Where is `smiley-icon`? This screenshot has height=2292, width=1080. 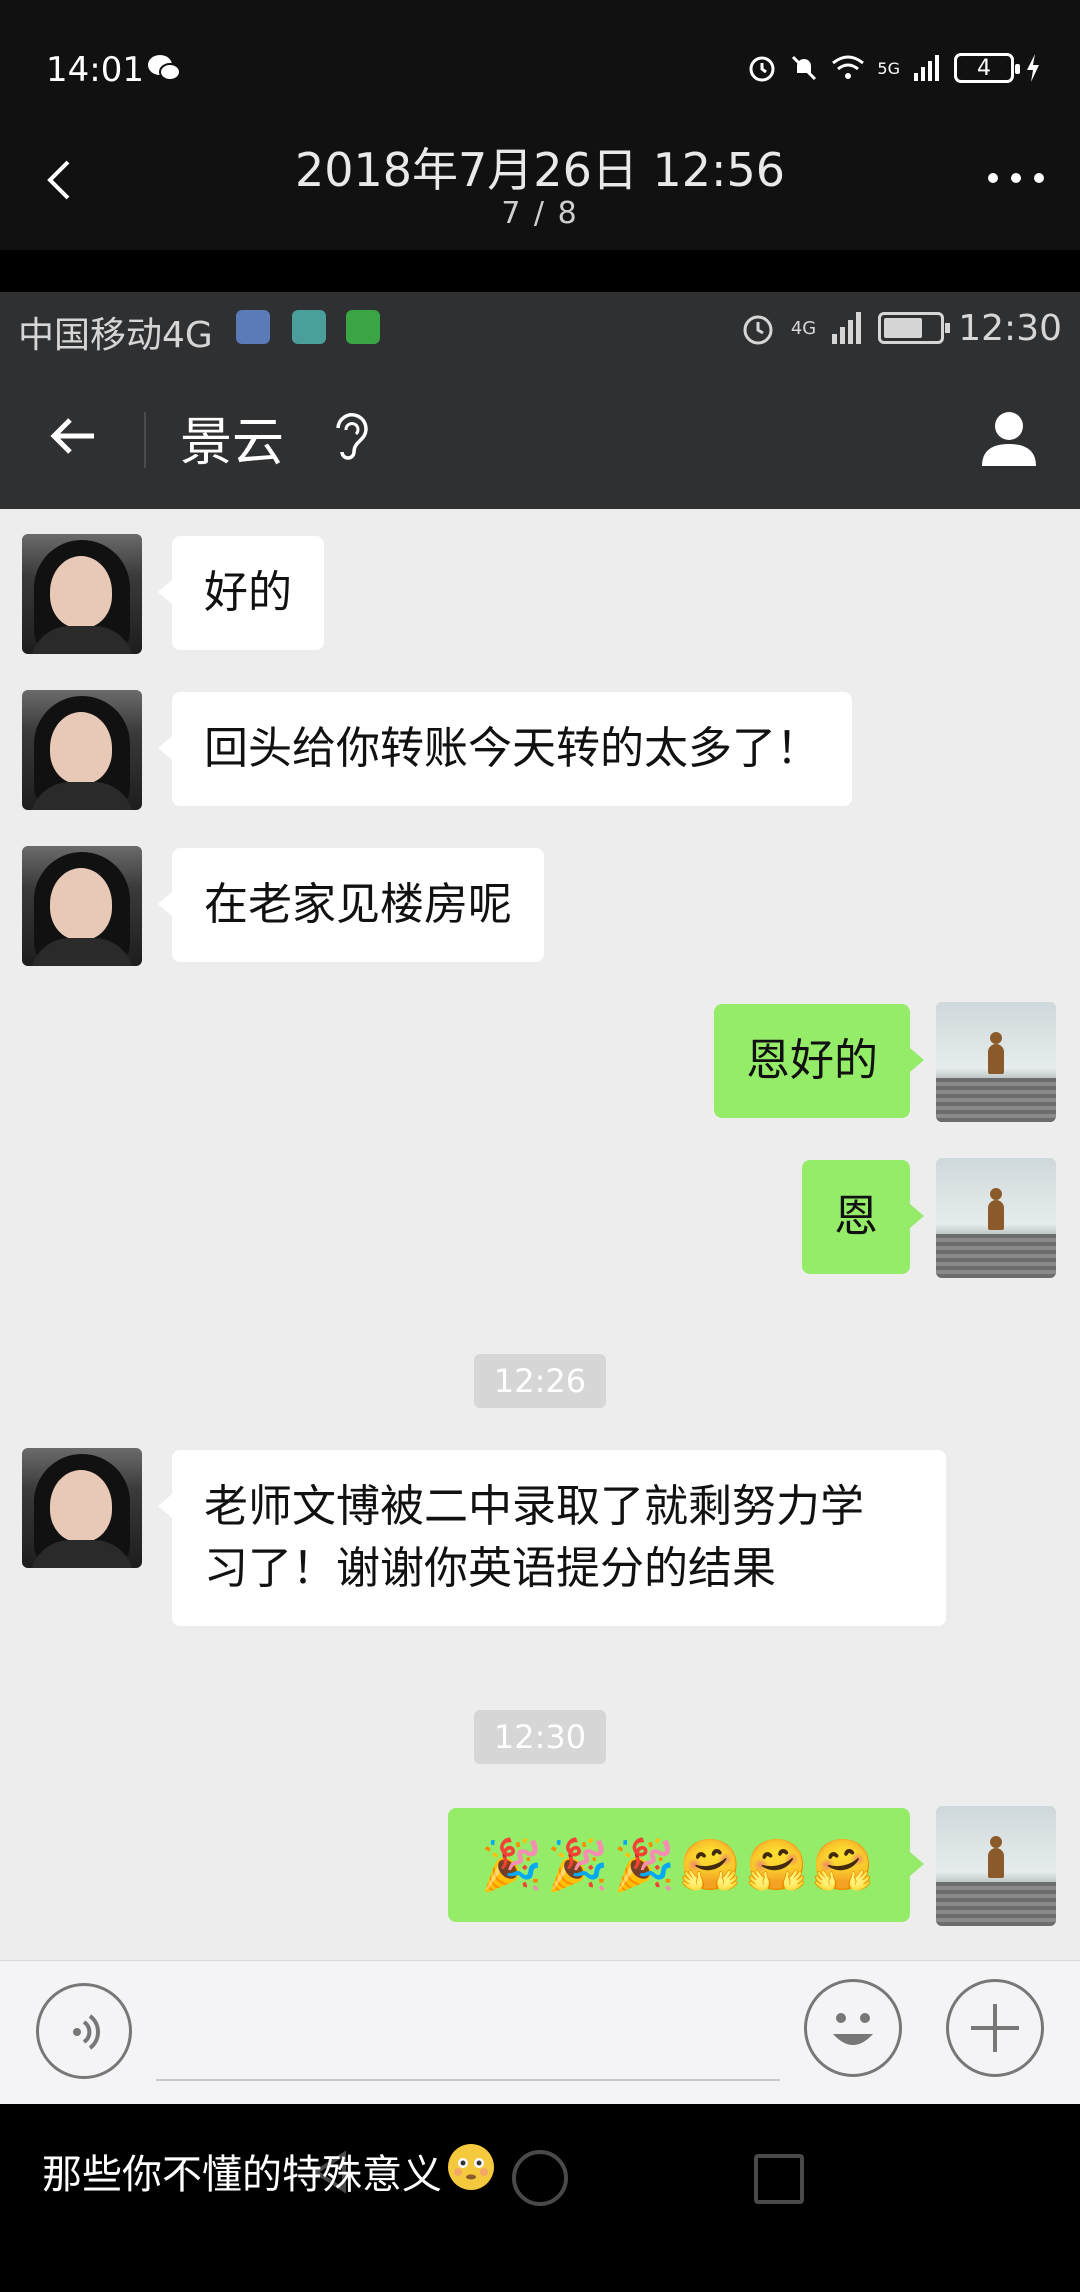
smiley-icon is located at coordinates (853, 2029).